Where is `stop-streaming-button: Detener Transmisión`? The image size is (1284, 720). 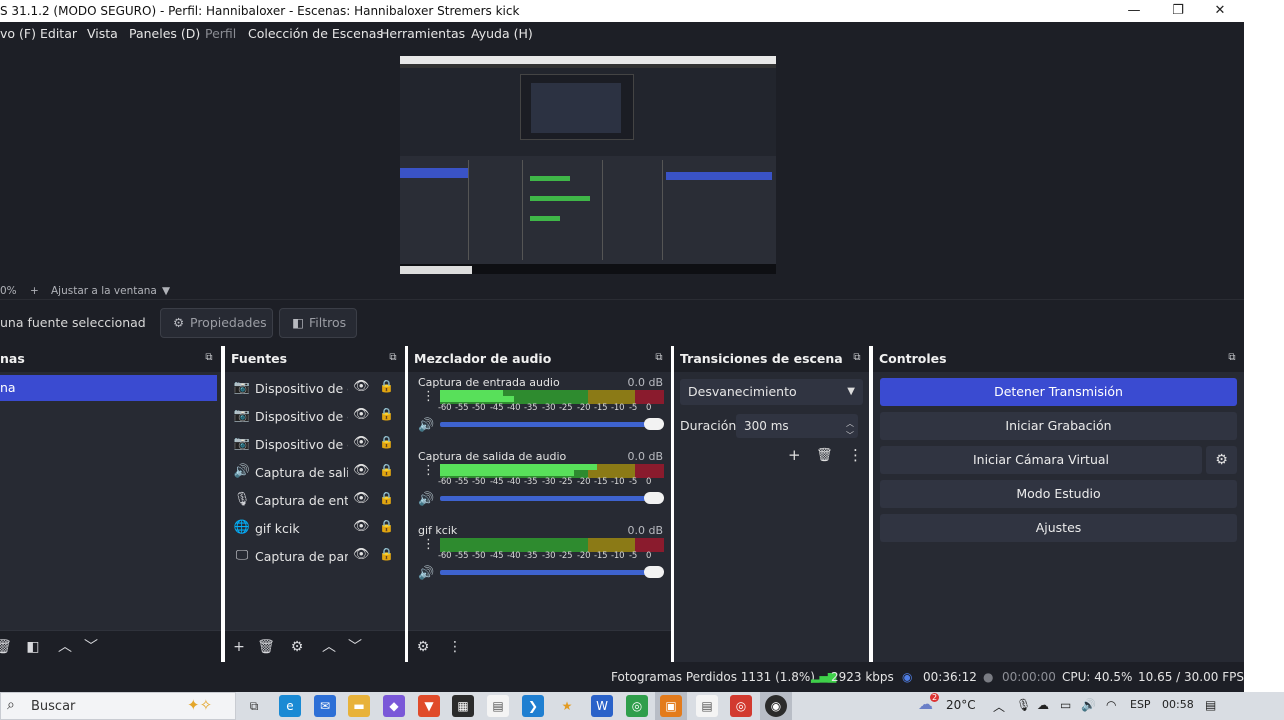 stop-streaming-button: Detener Transmisión is located at coordinates (1058, 392).